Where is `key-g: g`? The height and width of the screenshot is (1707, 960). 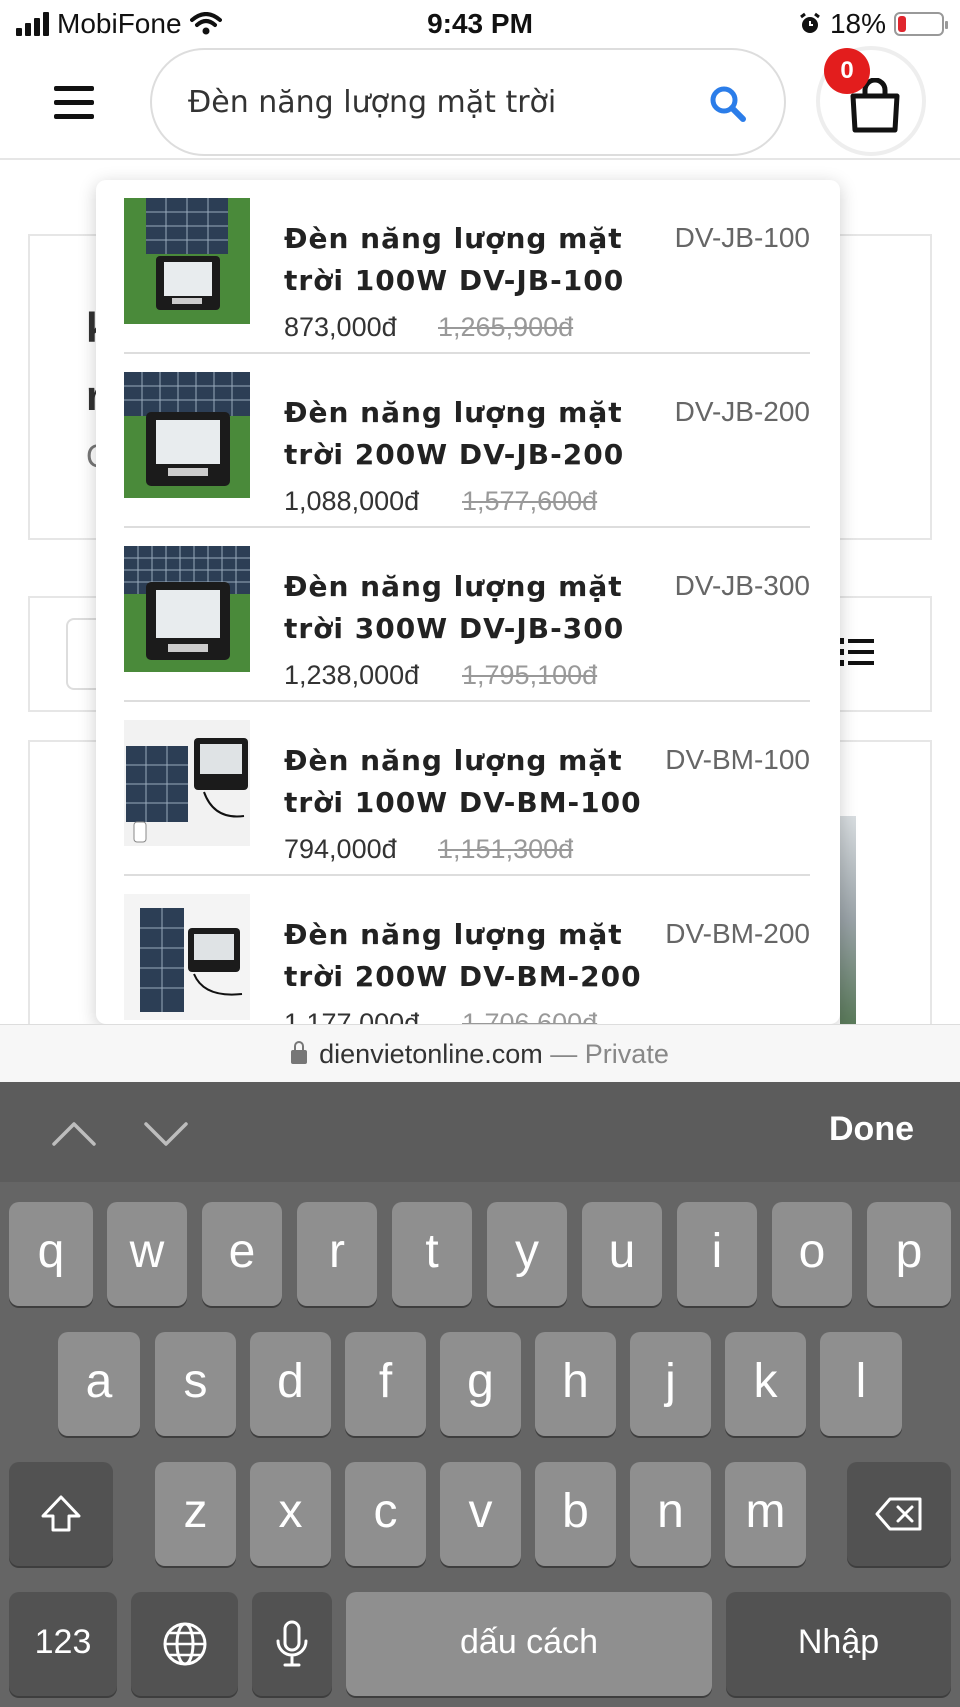 key-g: g is located at coordinates (480, 1384).